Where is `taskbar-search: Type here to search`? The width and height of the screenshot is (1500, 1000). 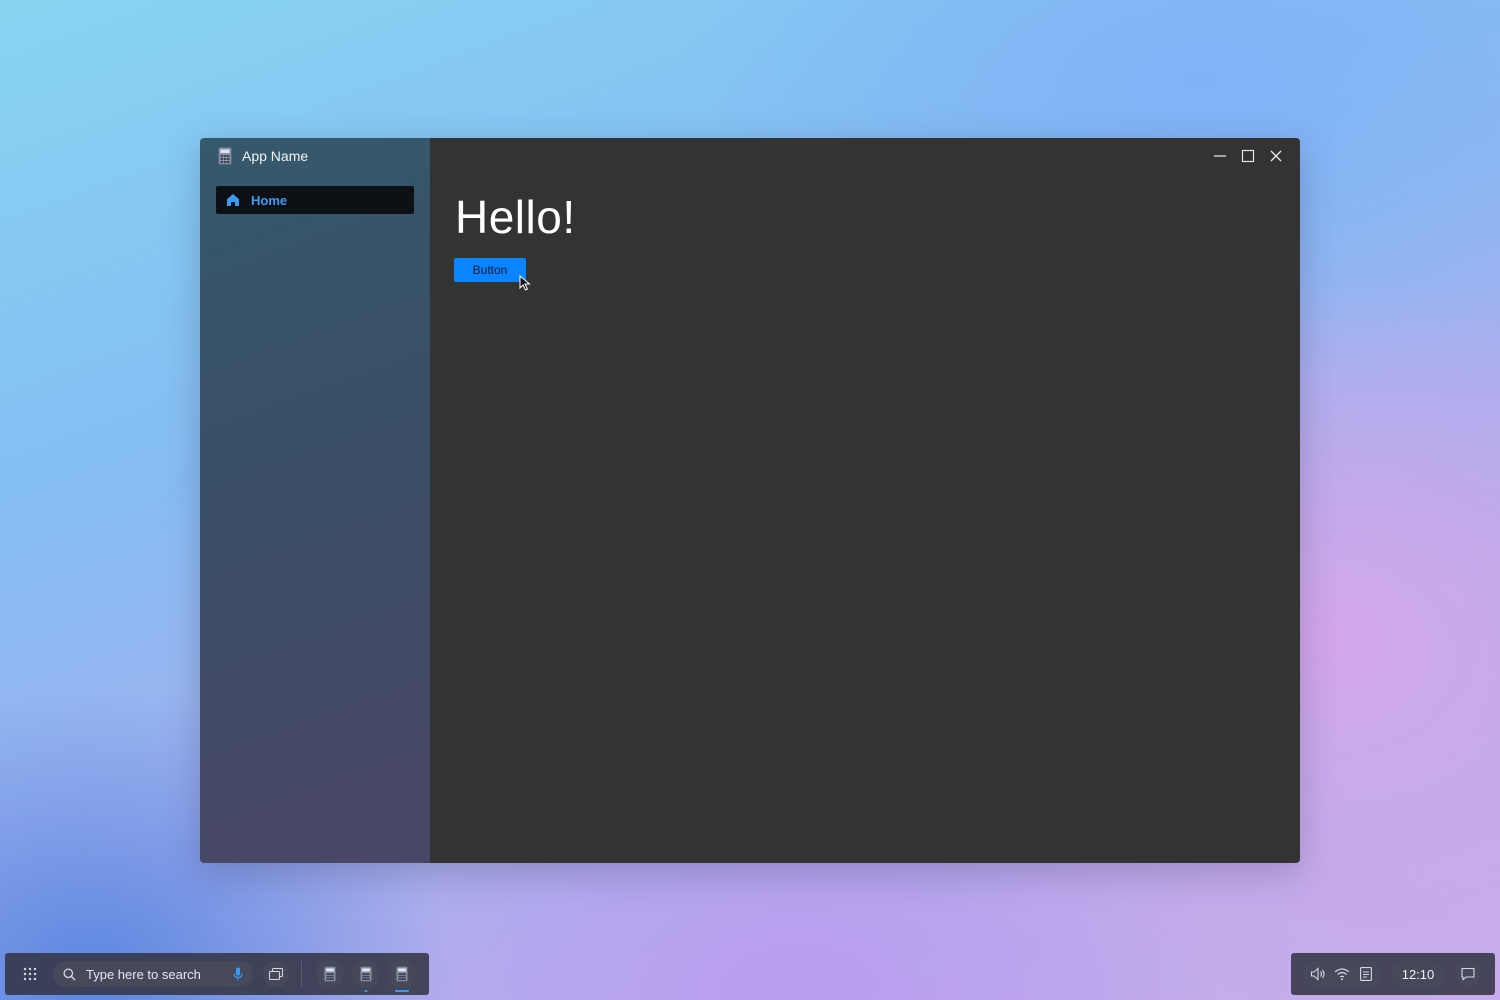
taskbar-search: Type here to search is located at coordinates (153, 974).